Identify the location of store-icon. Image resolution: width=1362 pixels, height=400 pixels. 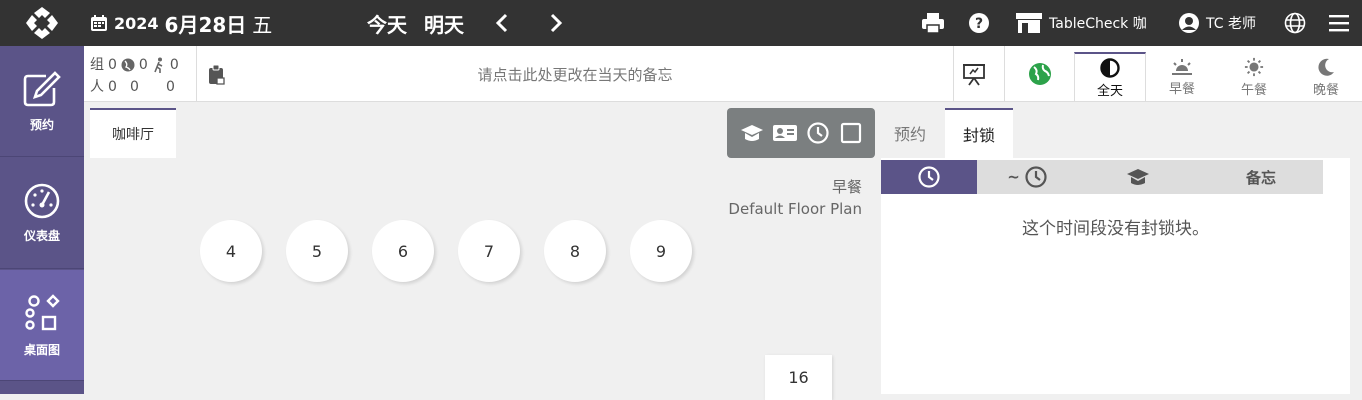
(1029, 23).